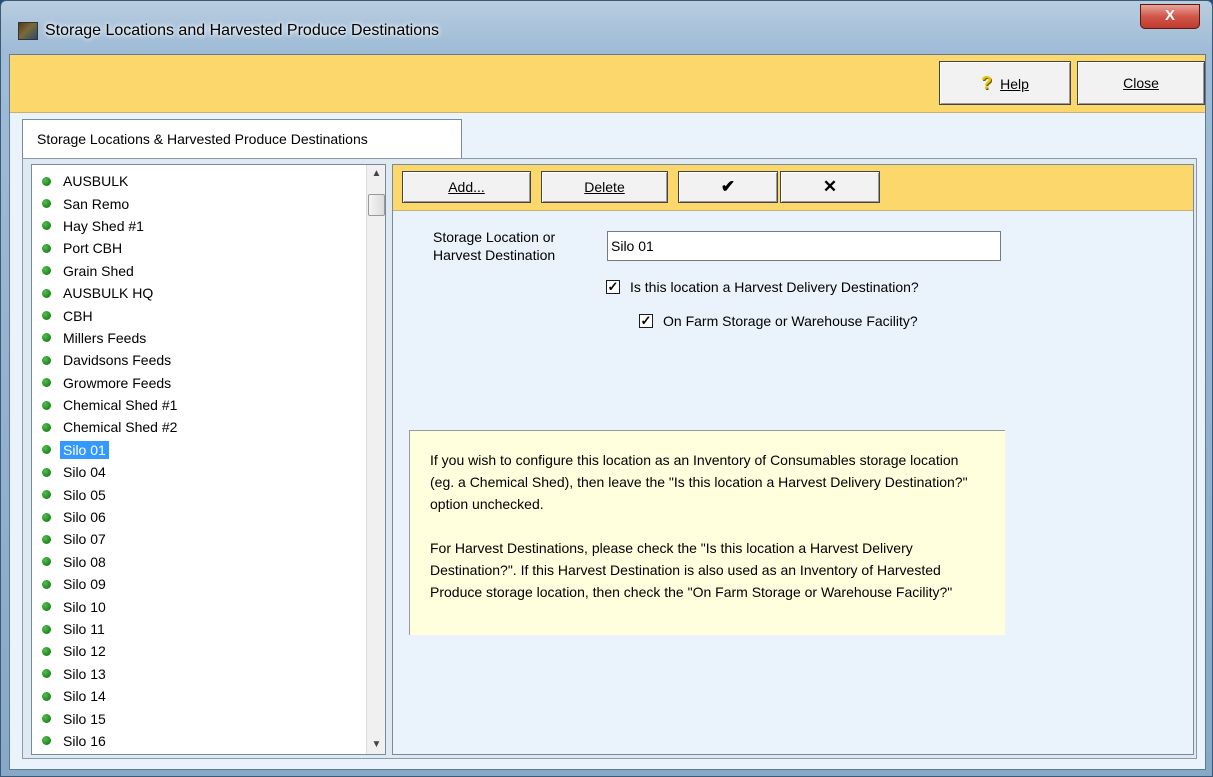 This screenshot has width=1213, height=777. What do you see at coordinates (199, 203) in the screenshot?
I see `list-item: San Remo` at bounding box center [199, 203].